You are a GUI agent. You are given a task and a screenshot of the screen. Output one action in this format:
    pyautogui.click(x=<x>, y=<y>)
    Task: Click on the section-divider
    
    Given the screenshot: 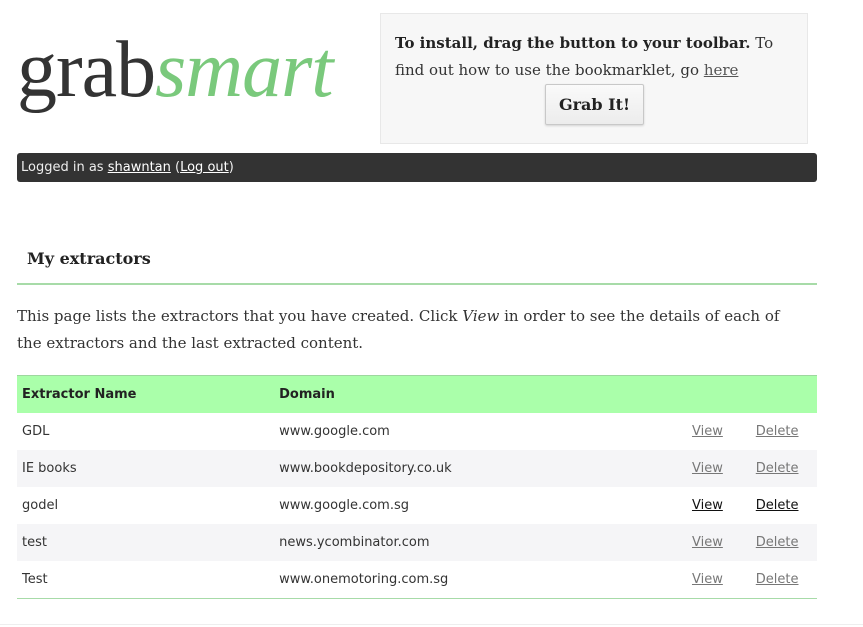 What is the action you would take?
    pyautogui.click(x=417, y=284)
    